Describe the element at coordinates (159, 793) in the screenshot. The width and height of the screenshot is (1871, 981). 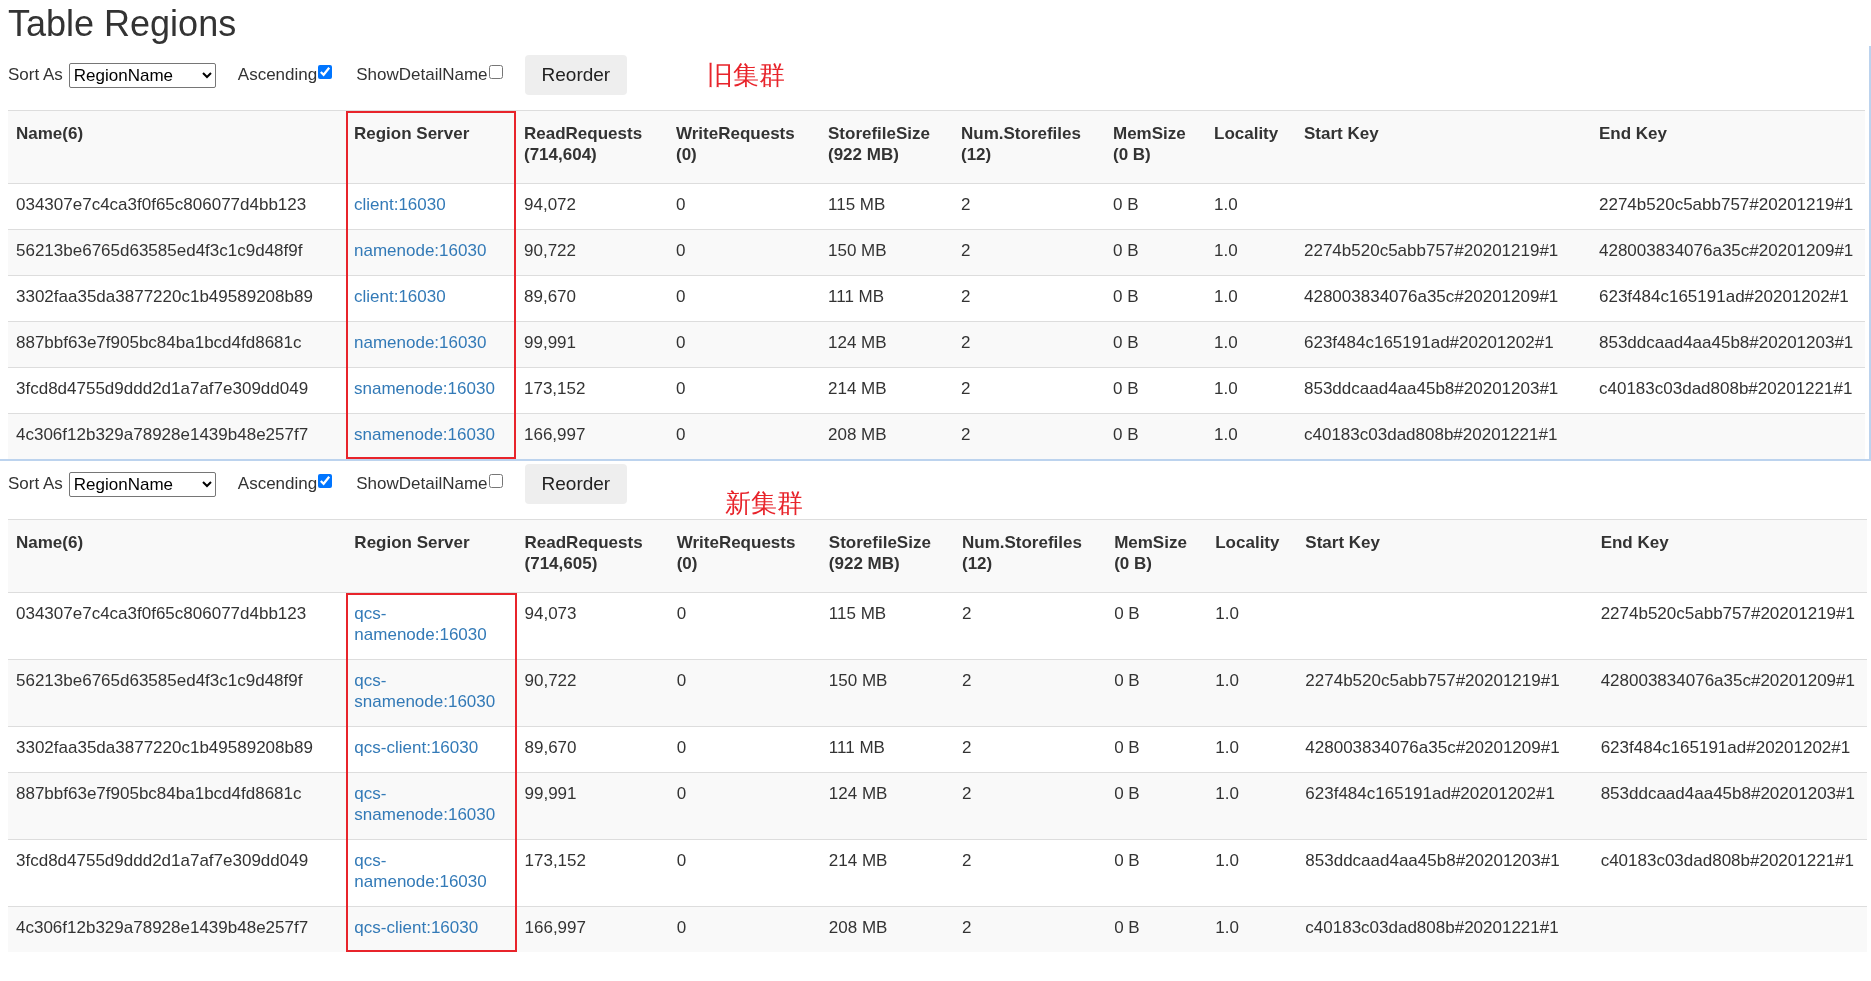
I see `table-cell: 887bbf63e7f905bc84ba1bcd4fd8681c` at that location.